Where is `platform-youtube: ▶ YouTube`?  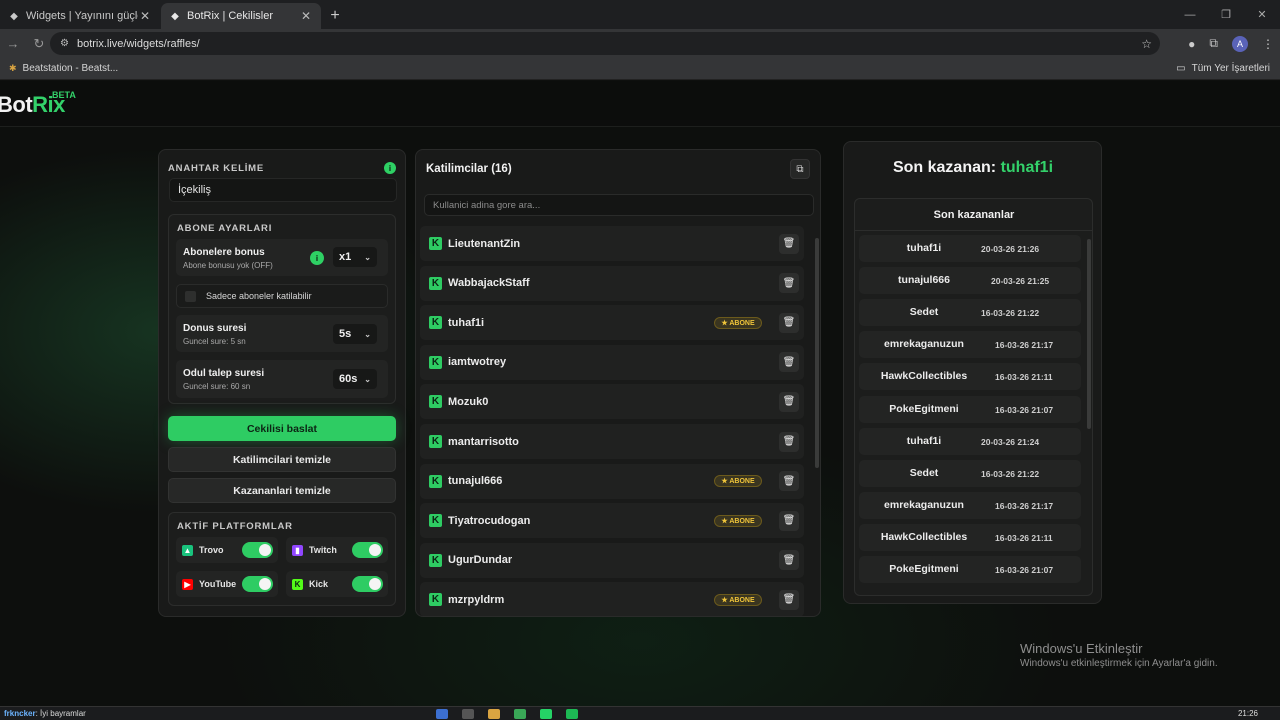 platform-youtube: ▶ YouTube is located at coordinates (227, 584).